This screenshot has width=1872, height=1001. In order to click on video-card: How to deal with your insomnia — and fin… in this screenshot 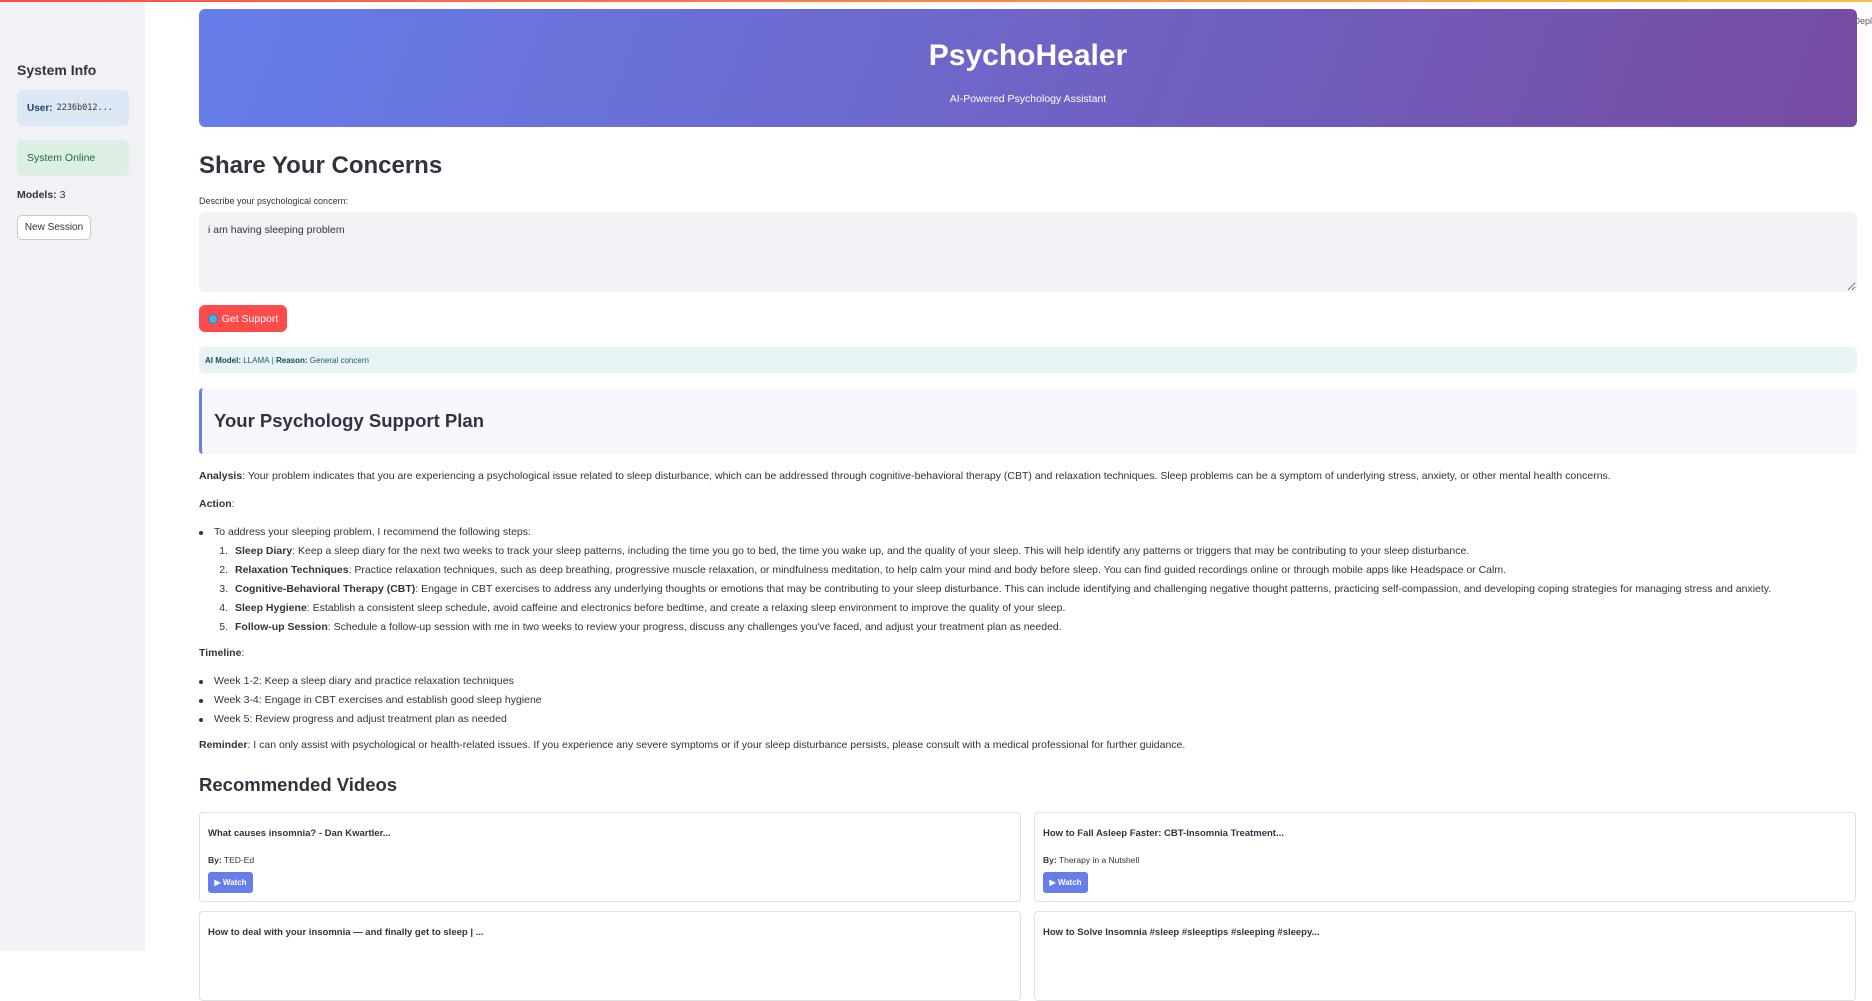, I will do `click(610, 956)`.